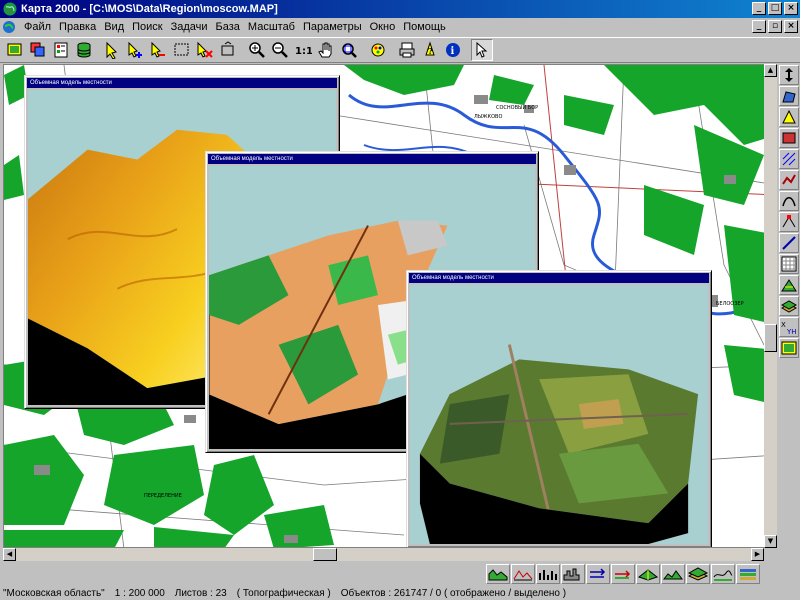 Image resolution: width=800 pixels, height=600 pixels. I want to click on matrix-tool-icon, so click(789, 264).